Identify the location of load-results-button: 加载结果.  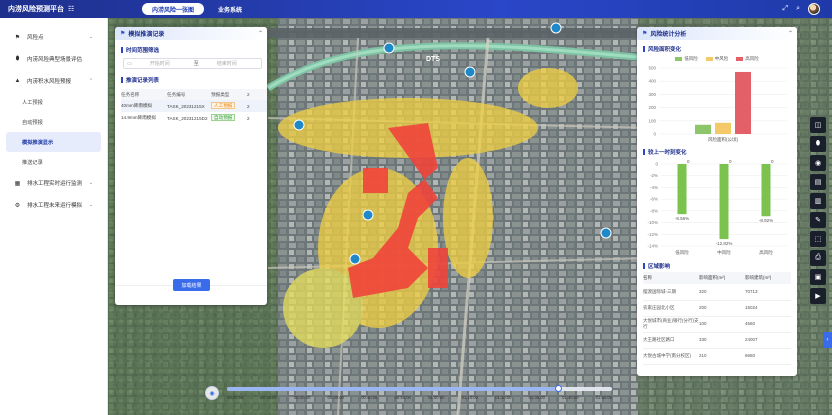
(191, 285).